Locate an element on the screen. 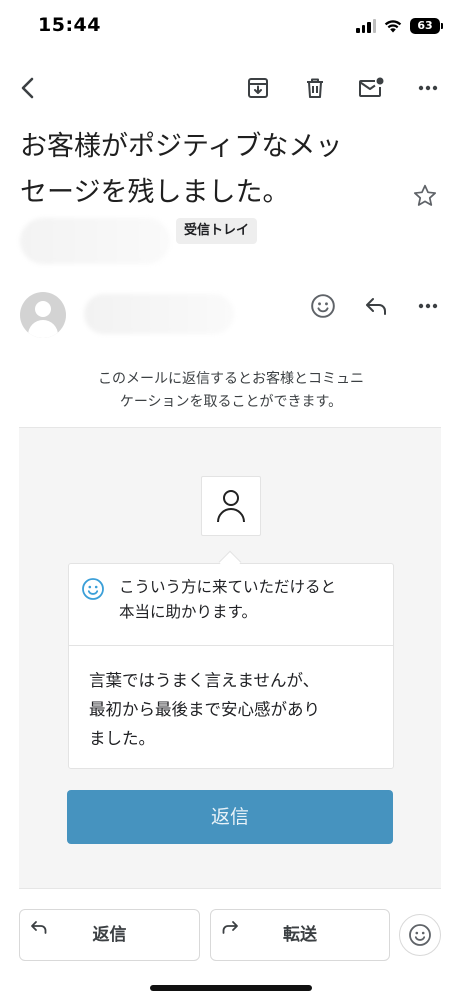  reply-button-label: 返信 is located at coordinates (109, 935).